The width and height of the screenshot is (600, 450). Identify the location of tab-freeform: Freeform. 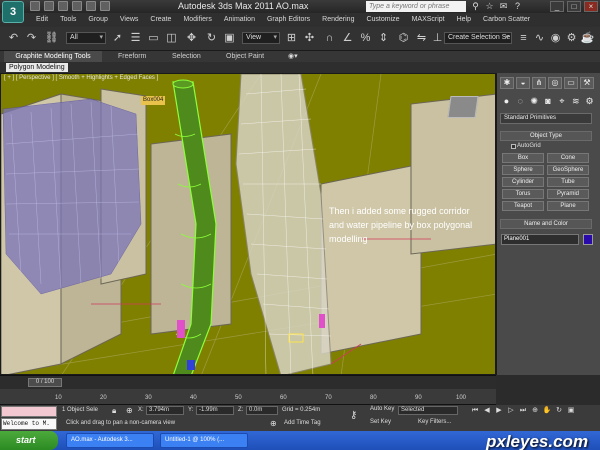
(132, 56).